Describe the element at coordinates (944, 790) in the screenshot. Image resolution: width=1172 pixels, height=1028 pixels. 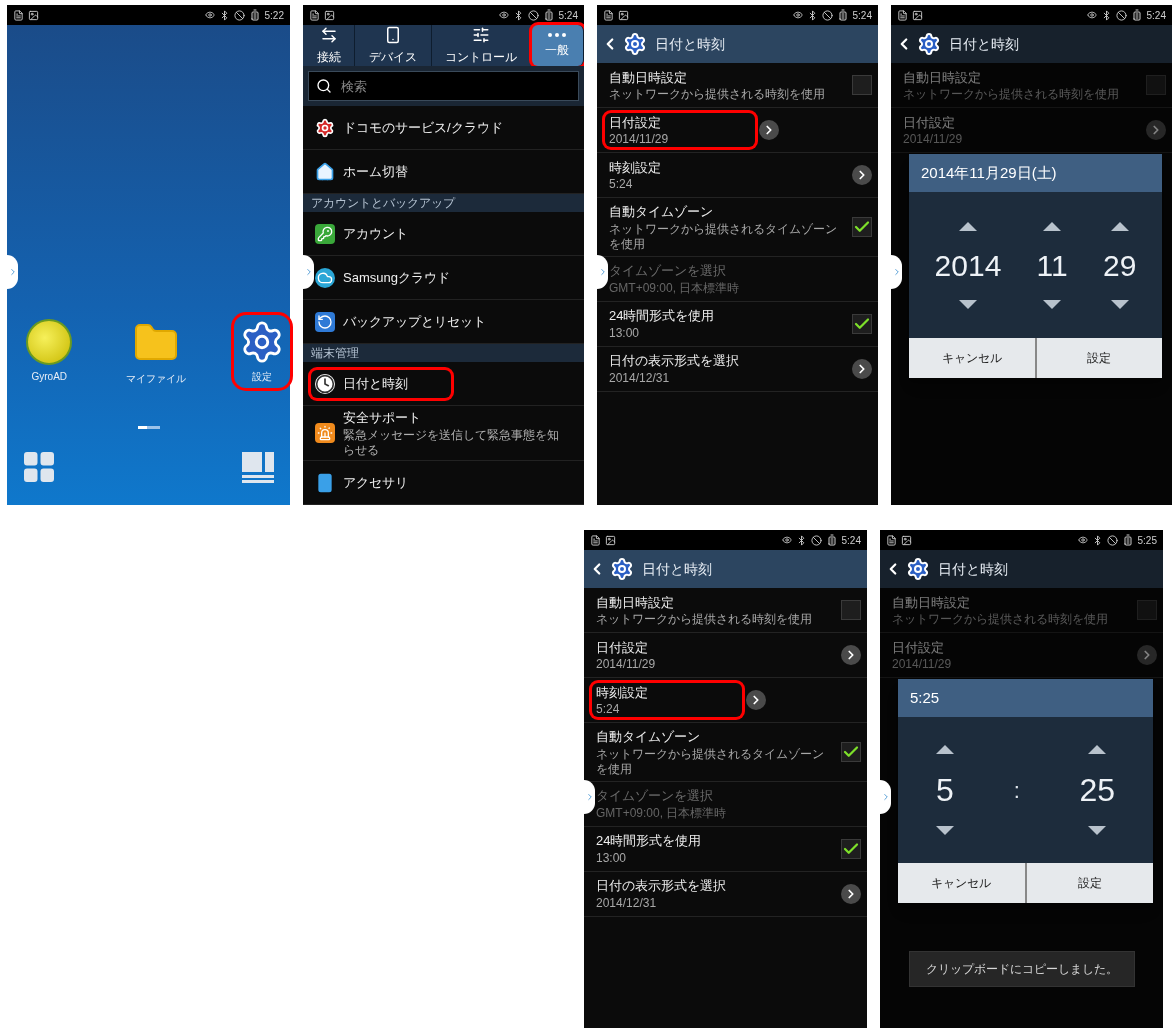
I see `picker-value: 5` at that location.